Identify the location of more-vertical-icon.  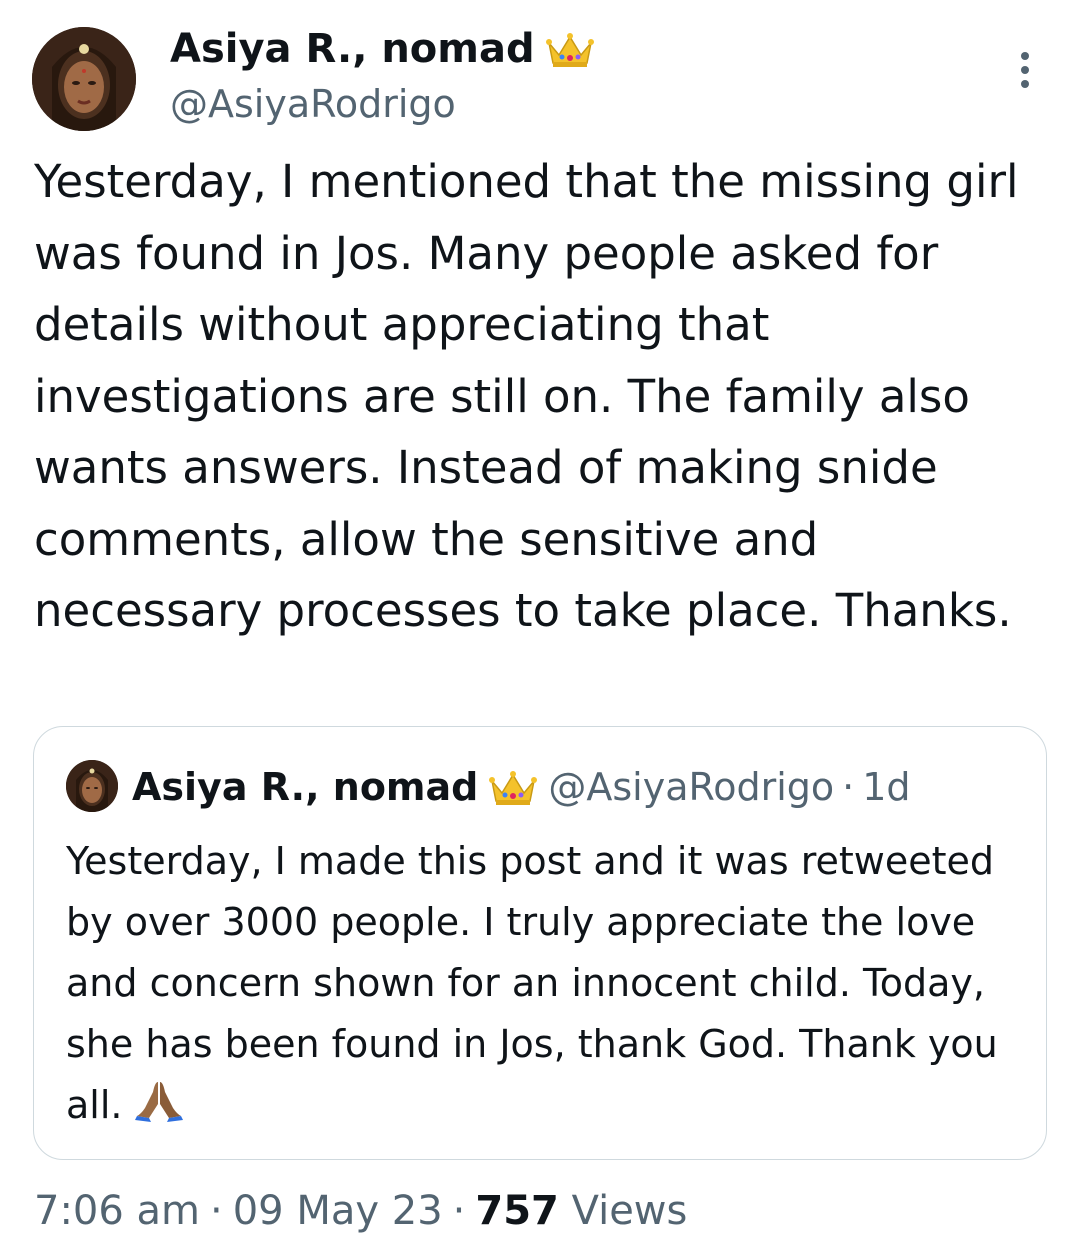
(1025, 70).